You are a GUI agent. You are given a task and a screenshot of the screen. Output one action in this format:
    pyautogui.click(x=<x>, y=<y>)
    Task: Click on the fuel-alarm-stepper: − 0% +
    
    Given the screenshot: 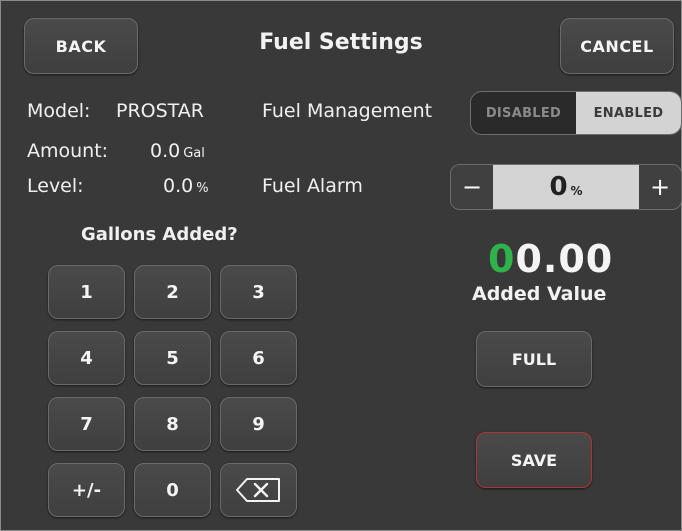 What is the action you would take?
    pyautogui.click(x=566, y=187)
    